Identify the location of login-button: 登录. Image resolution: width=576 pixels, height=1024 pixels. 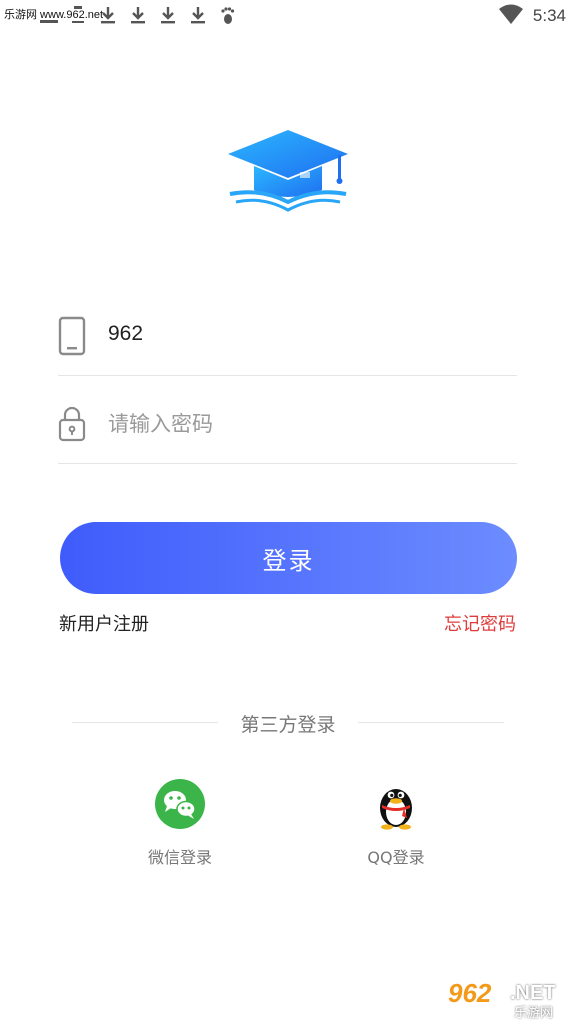
(288, 558).